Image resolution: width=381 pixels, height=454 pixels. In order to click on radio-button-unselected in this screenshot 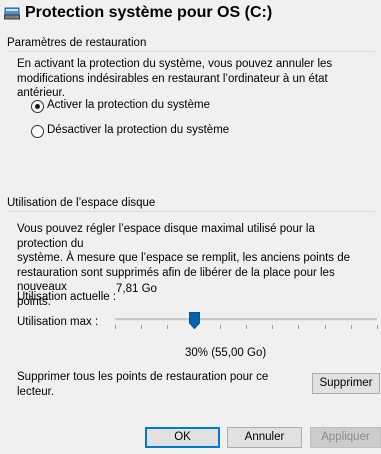, I will do `click(37, 131)`.